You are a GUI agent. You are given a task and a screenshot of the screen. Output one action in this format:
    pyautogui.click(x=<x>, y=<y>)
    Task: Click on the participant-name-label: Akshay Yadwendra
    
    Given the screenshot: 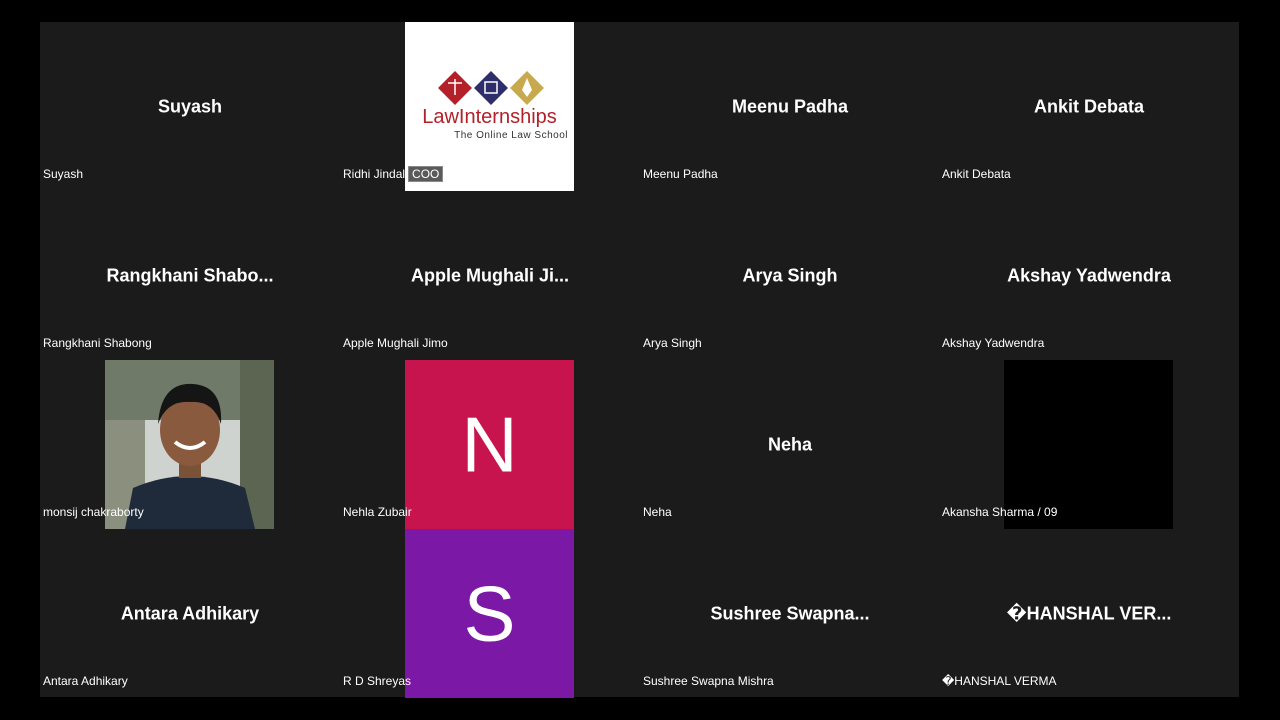 What is the action you would take?
    pyautogui.click(x=993, y=343)
    